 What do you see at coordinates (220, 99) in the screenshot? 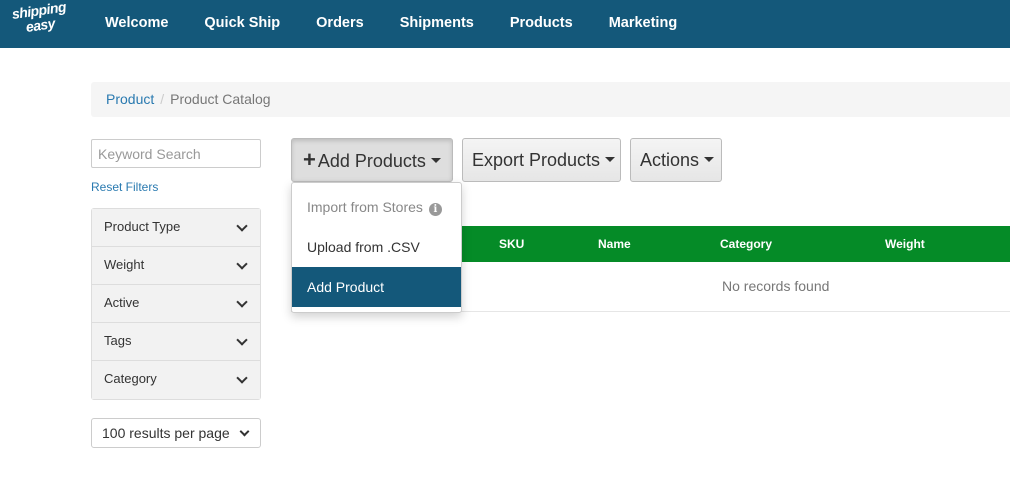
I see `breadcrumb-current: Product Catalog` at bounding box center [220, 99].